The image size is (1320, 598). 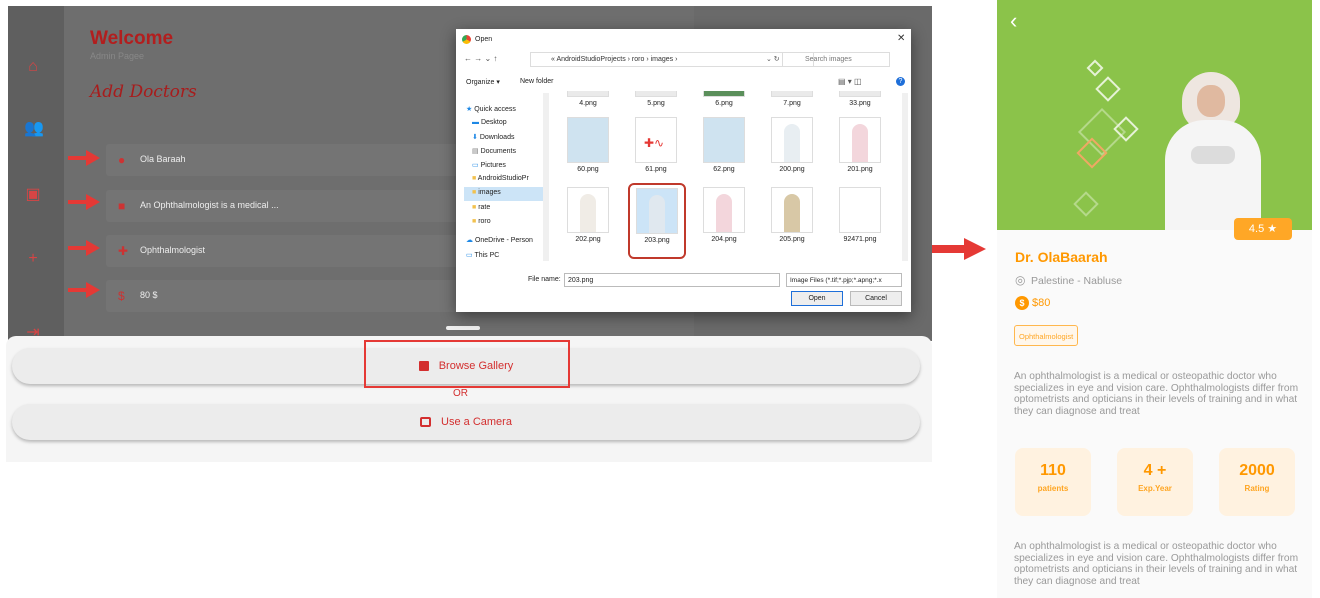 What do you see at coordinates (132, 38) in the screenshot?
I see `welcome-title: Welcome` at bounding box center [132, 38].